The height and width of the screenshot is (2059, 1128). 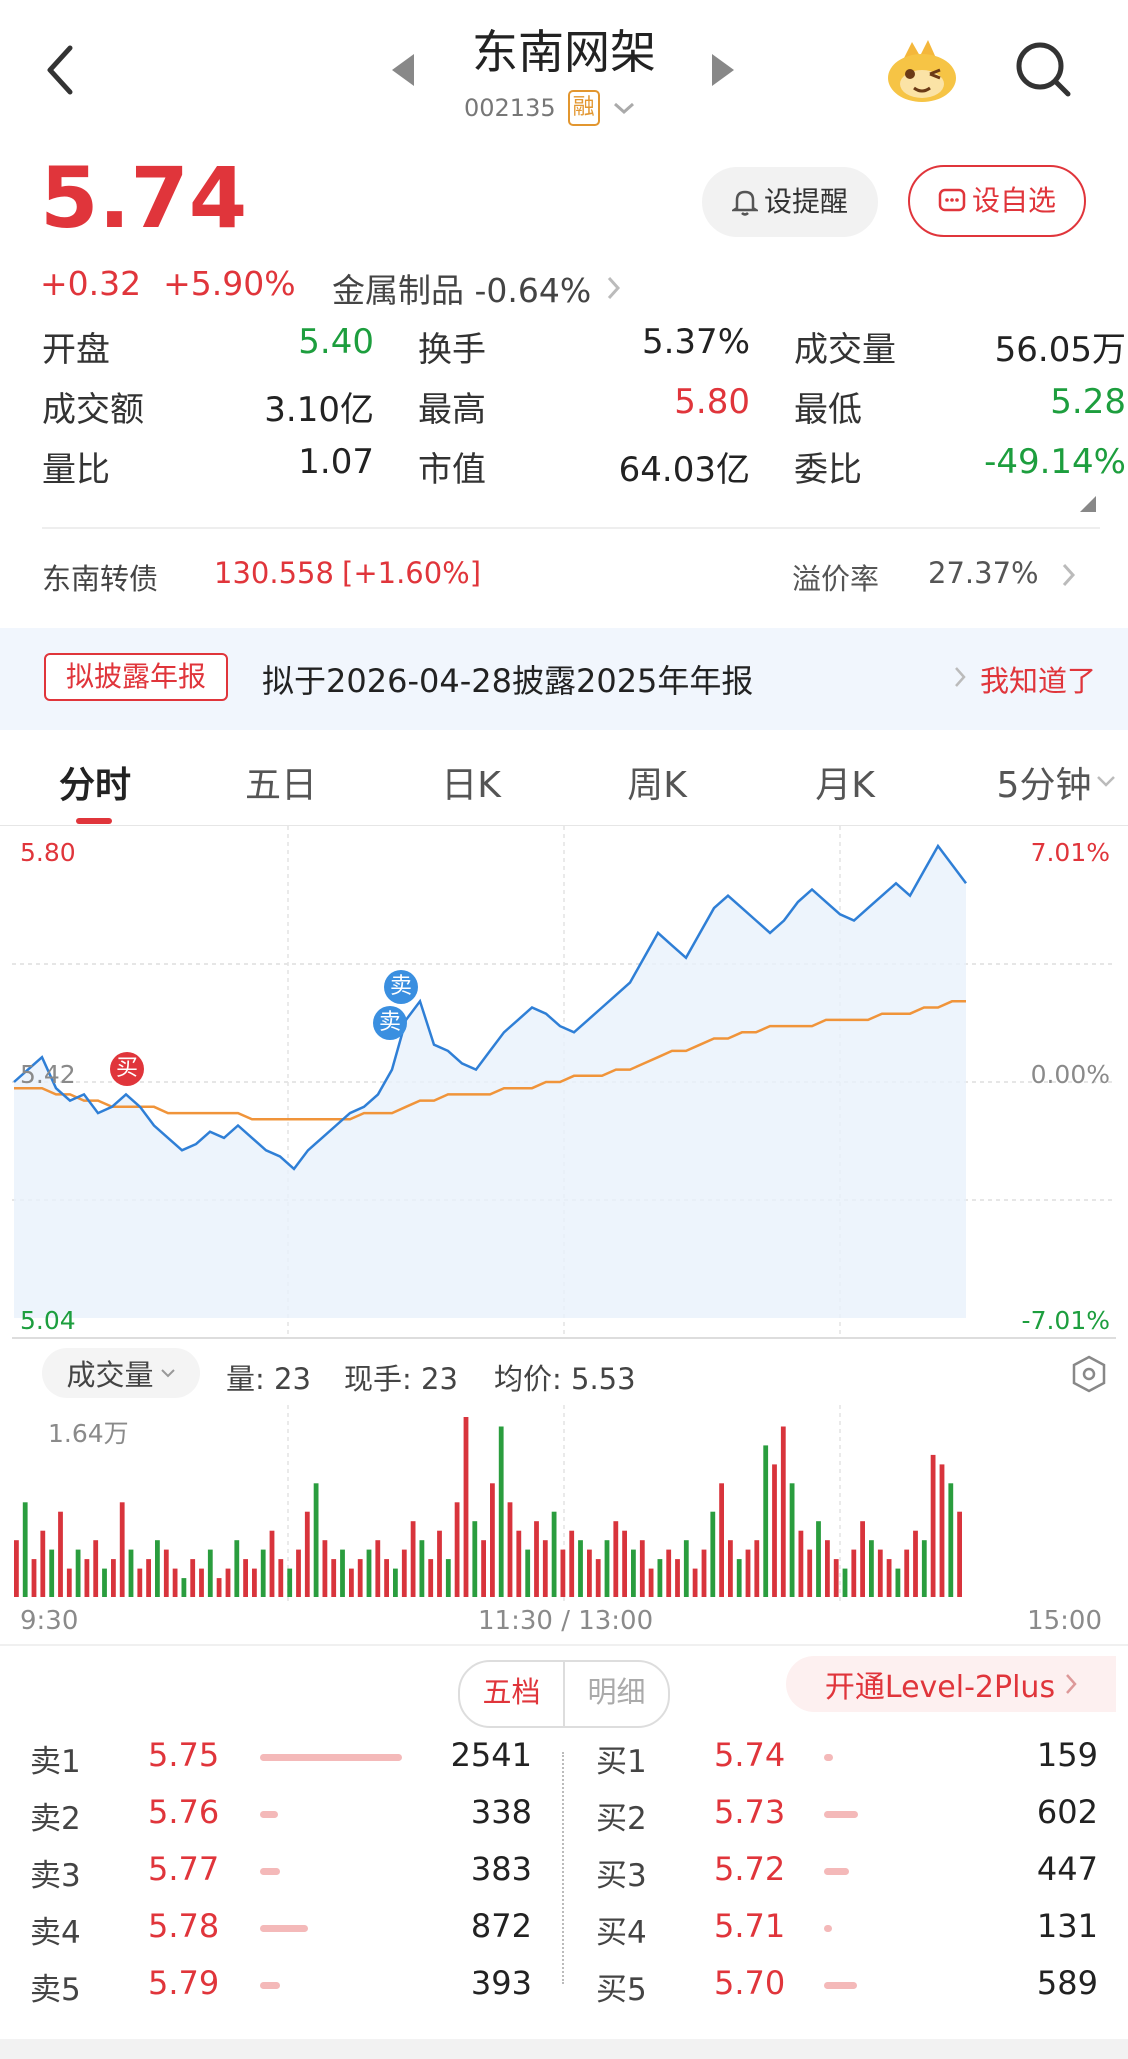 What do you see at coordinates (583, 108) in the screenshot?
I see `margin-badge: 融` at bounding box center [583, 108].